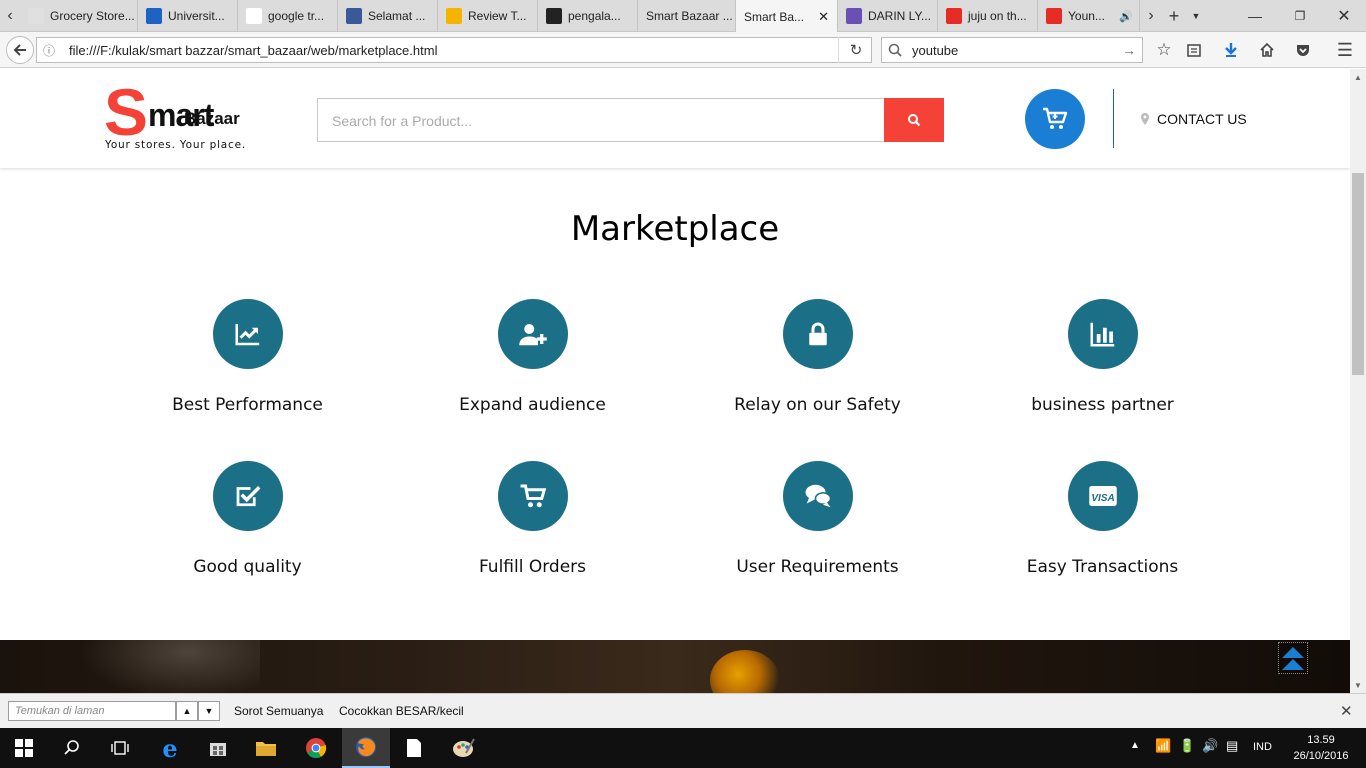 The height and width of the screenshot is (768, 1366). What do you see at coordinates (49, 50) in the screenshot?
I see `info-icon: ⓘ` at bounding box center [49, 50].